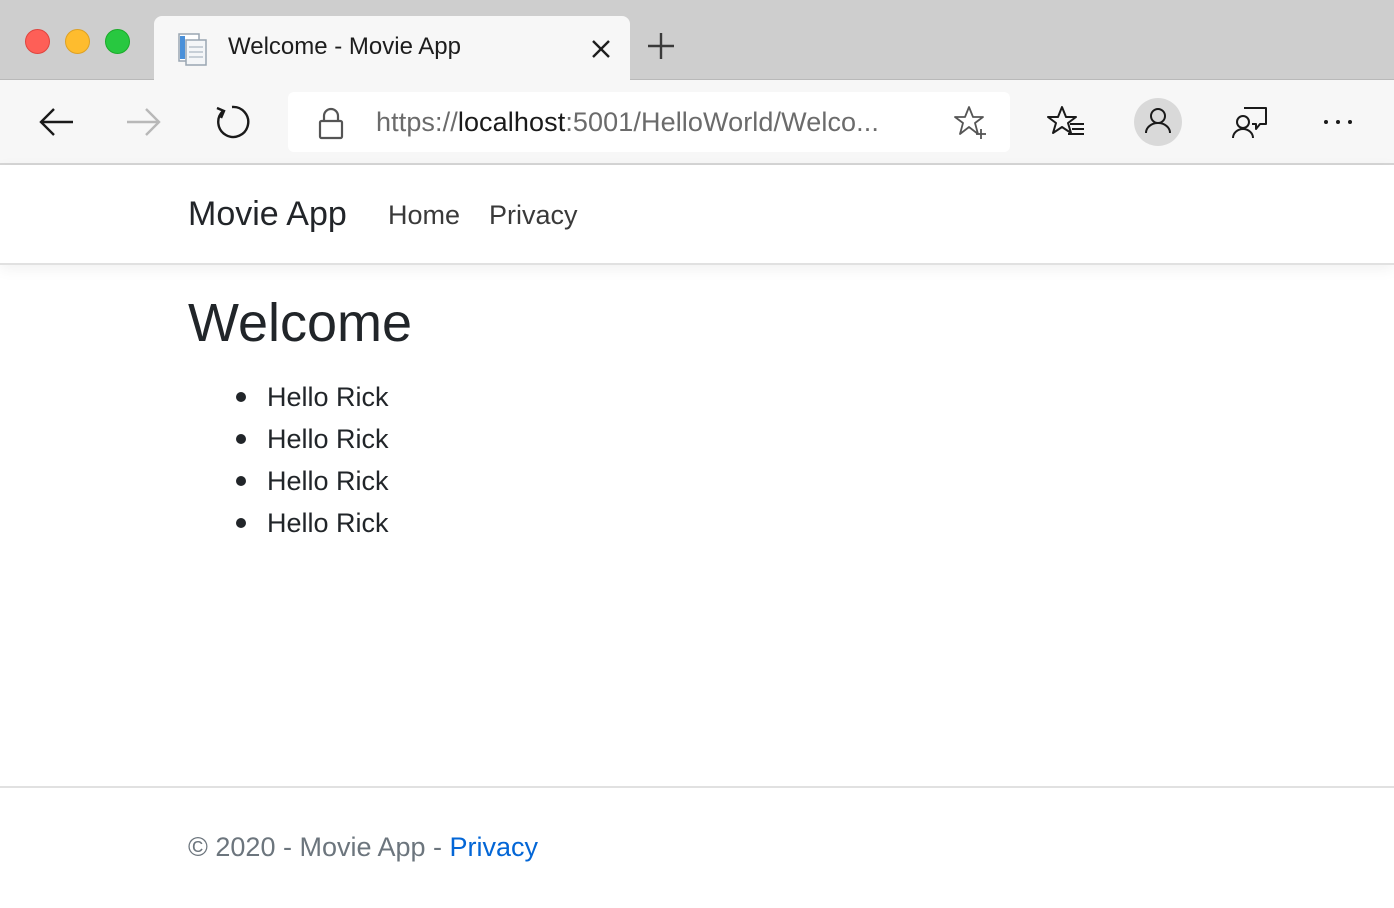  What do you see at coordinates (77, 41) in the screenshot?
I see `window-minimize-button` at bounding box center [77, 41].